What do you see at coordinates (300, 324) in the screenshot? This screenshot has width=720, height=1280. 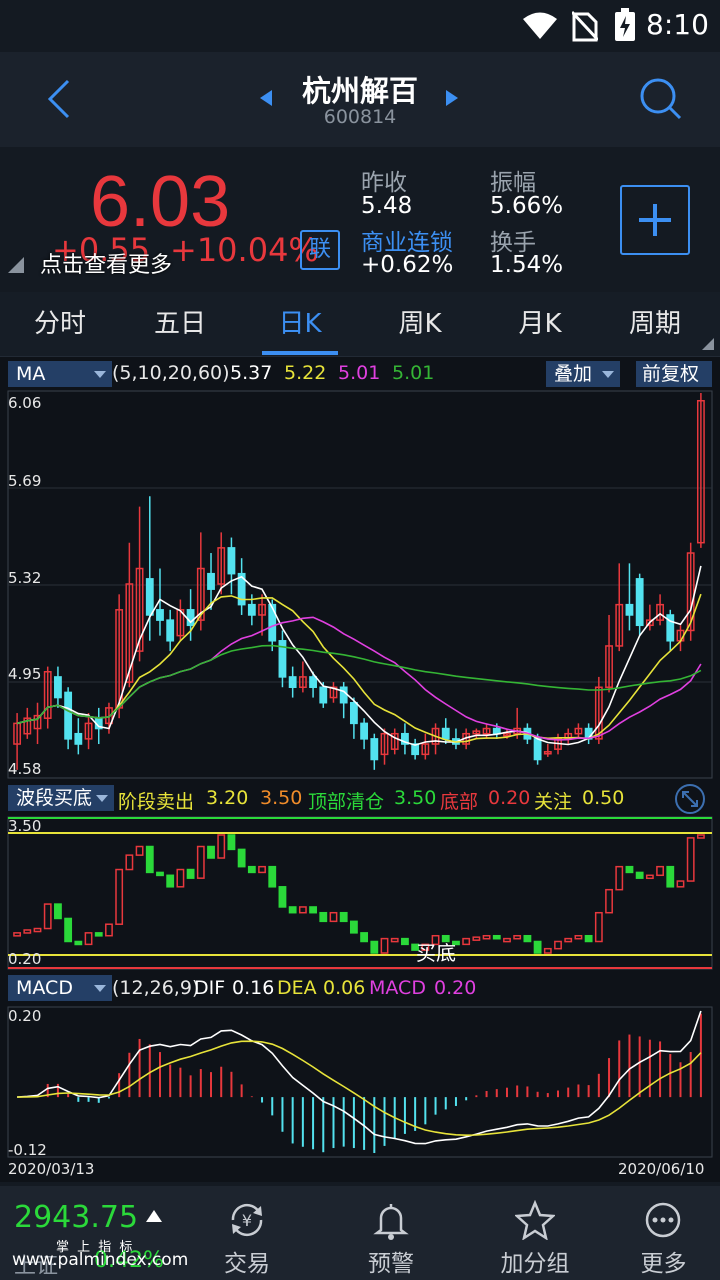 I see `tab-daily-k: 日K` at bounding box center [300, 324].